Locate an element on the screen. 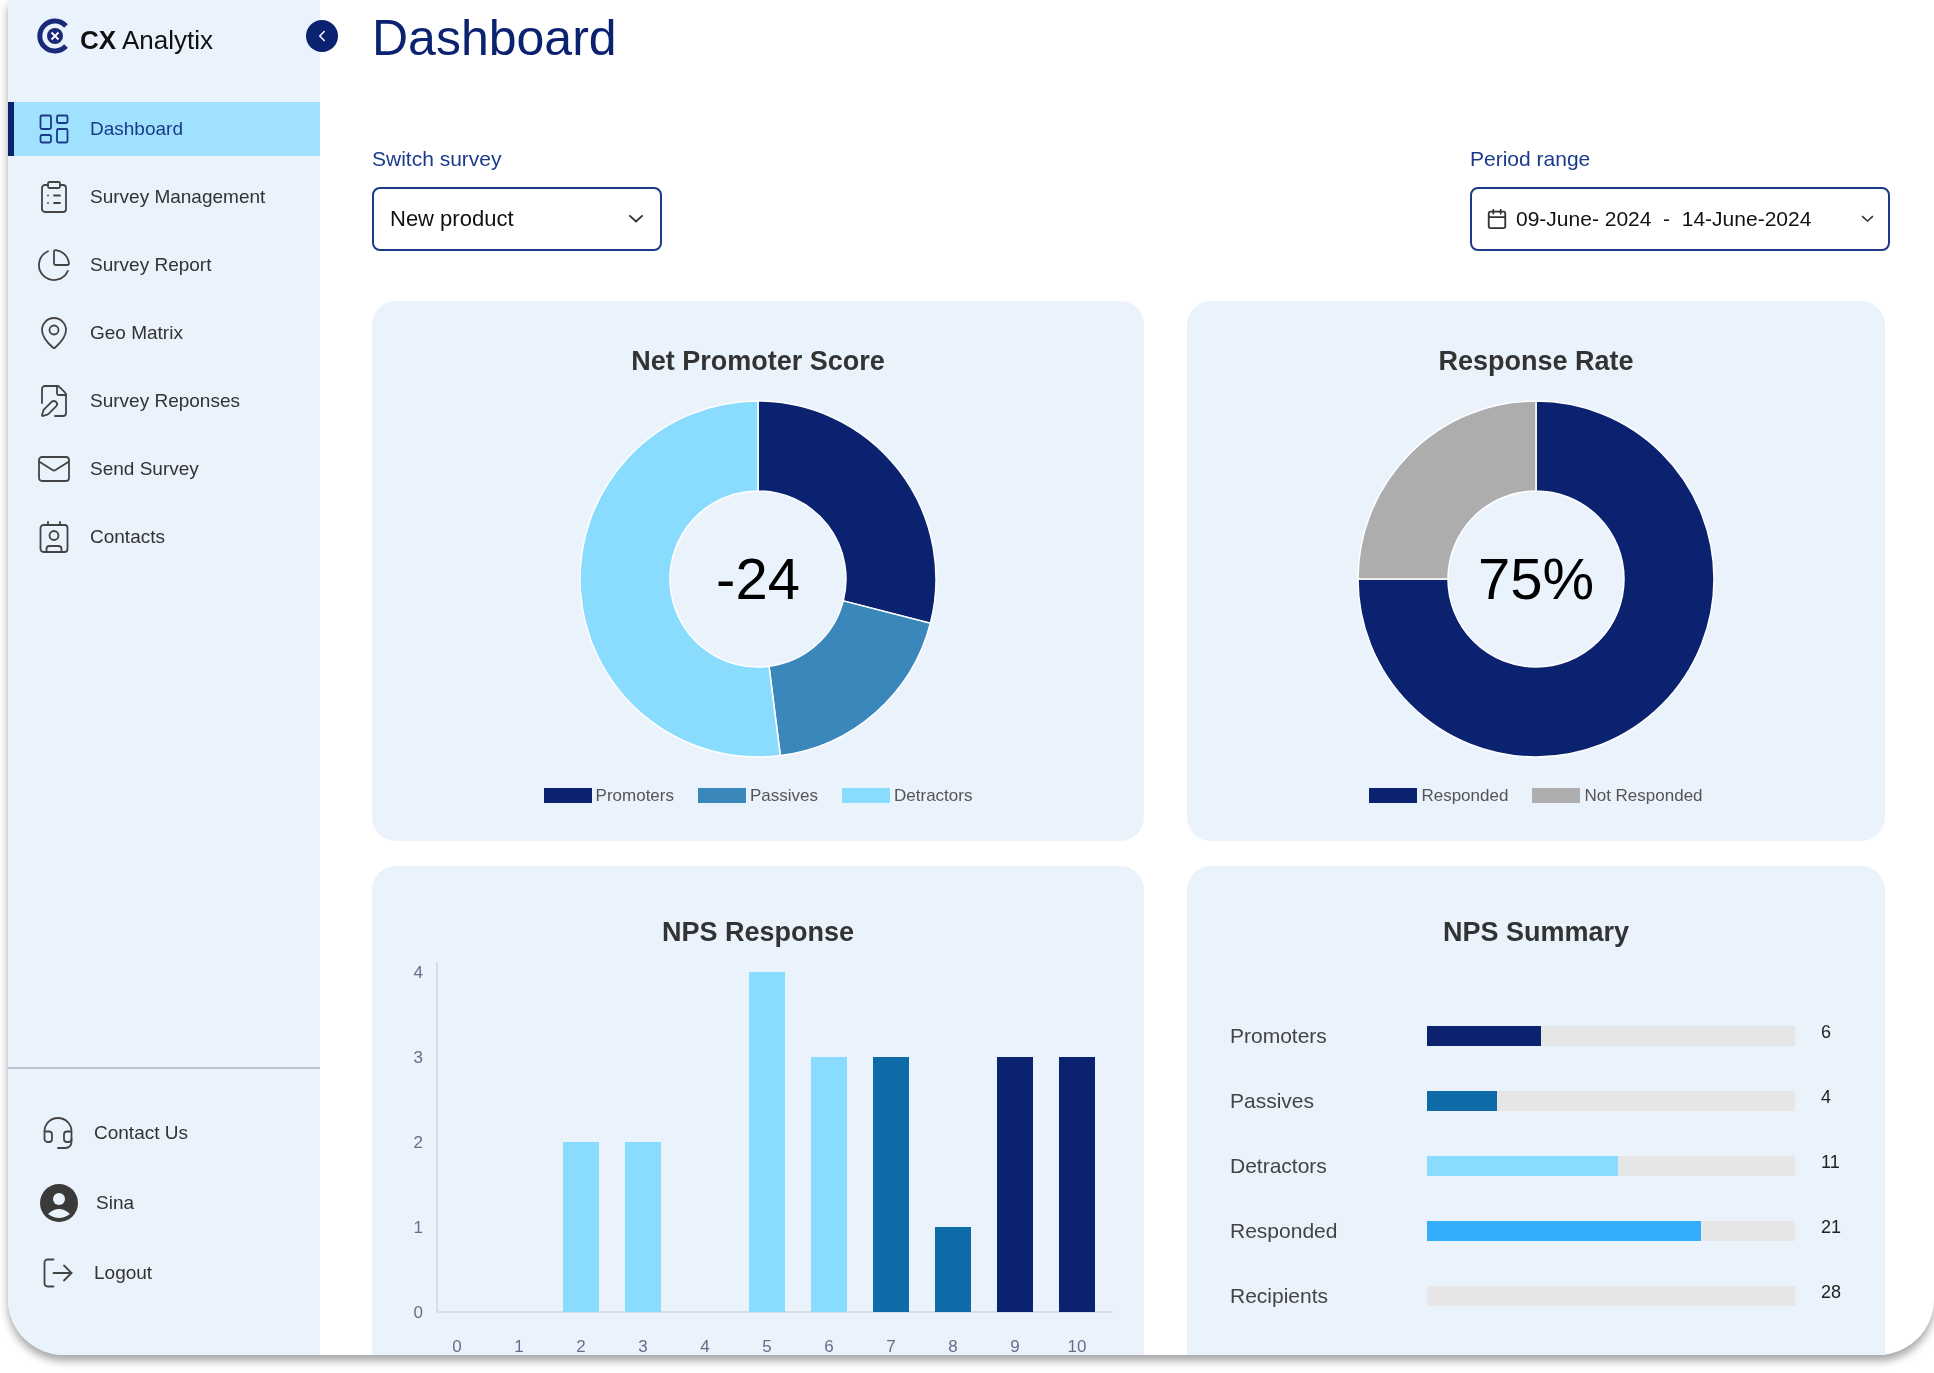  logo-text: CX Analytix is located at coordinates (146, 40).